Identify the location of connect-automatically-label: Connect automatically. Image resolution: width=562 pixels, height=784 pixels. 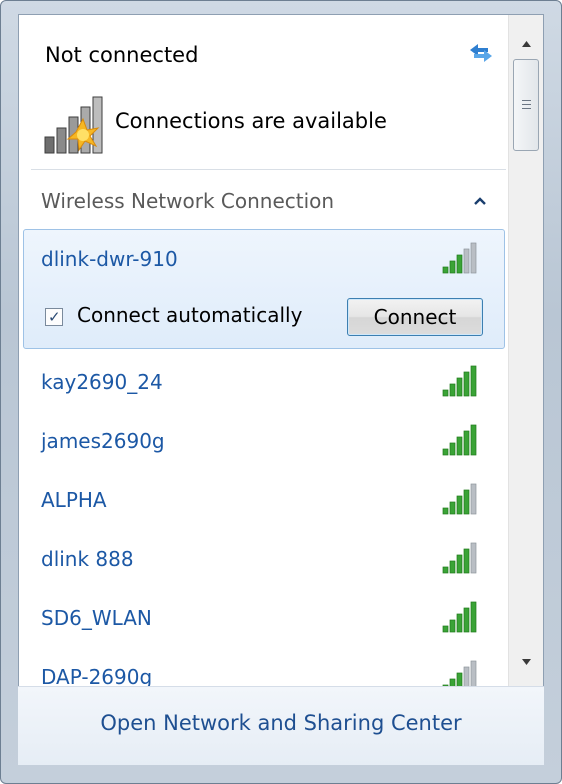
(190, 315).